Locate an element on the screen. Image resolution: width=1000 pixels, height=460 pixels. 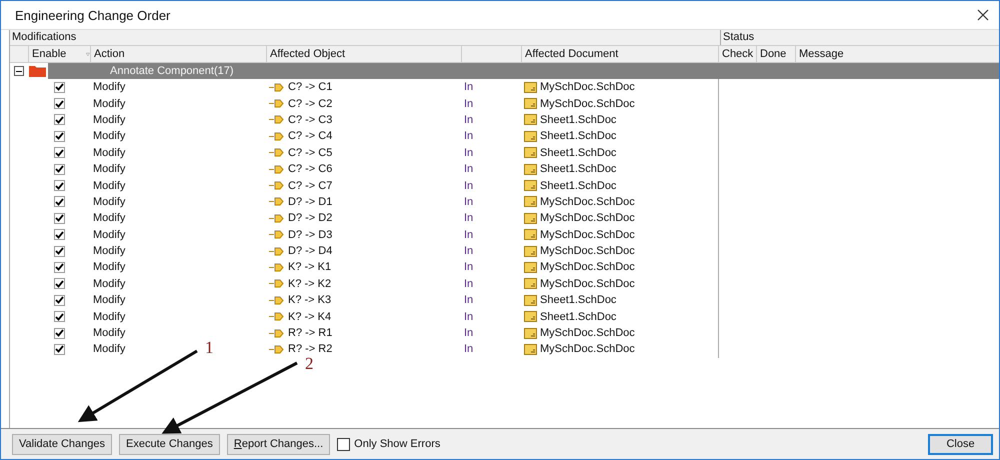
column-header: Enable is located at coordinates (59, 54).